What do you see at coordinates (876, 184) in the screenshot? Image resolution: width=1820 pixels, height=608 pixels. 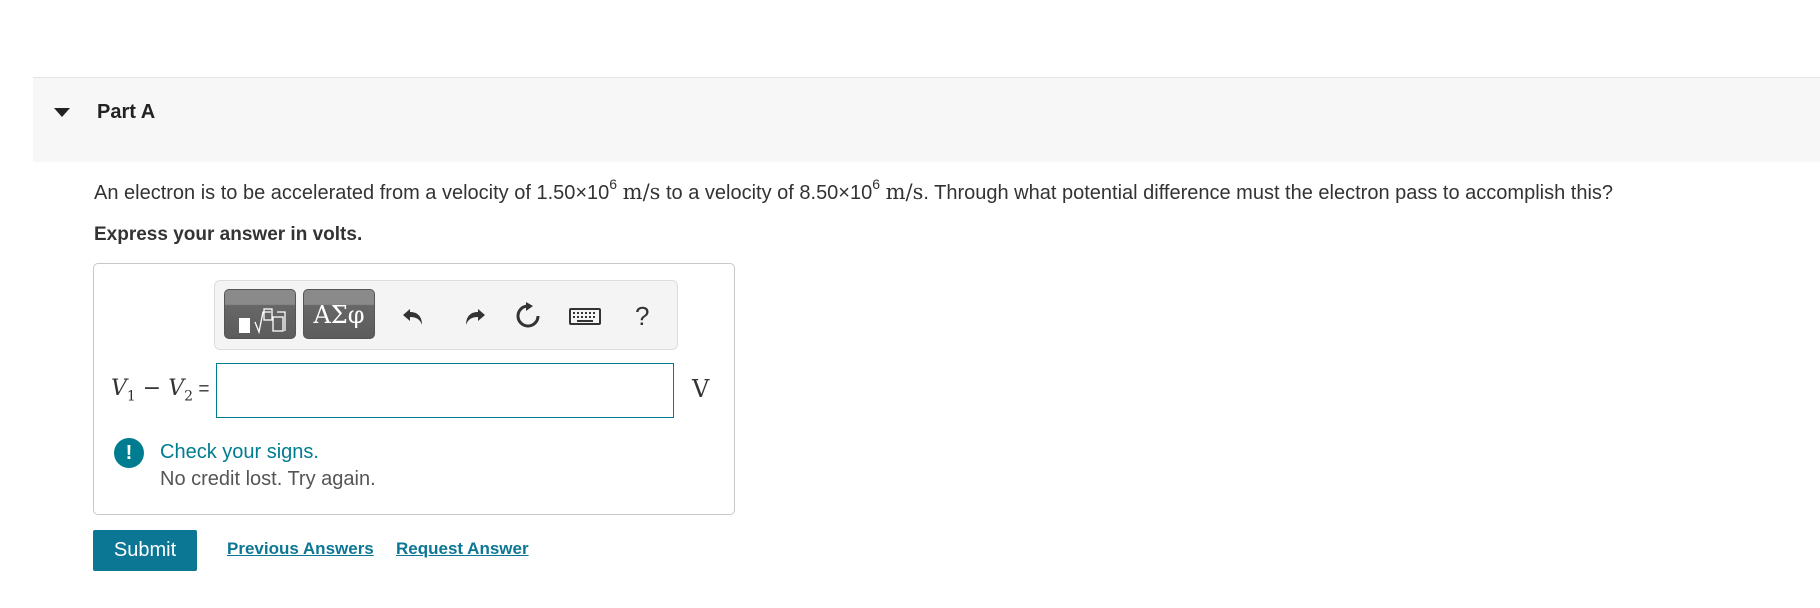 I see `exponent-2: 6` at bounding box center [876, 184].